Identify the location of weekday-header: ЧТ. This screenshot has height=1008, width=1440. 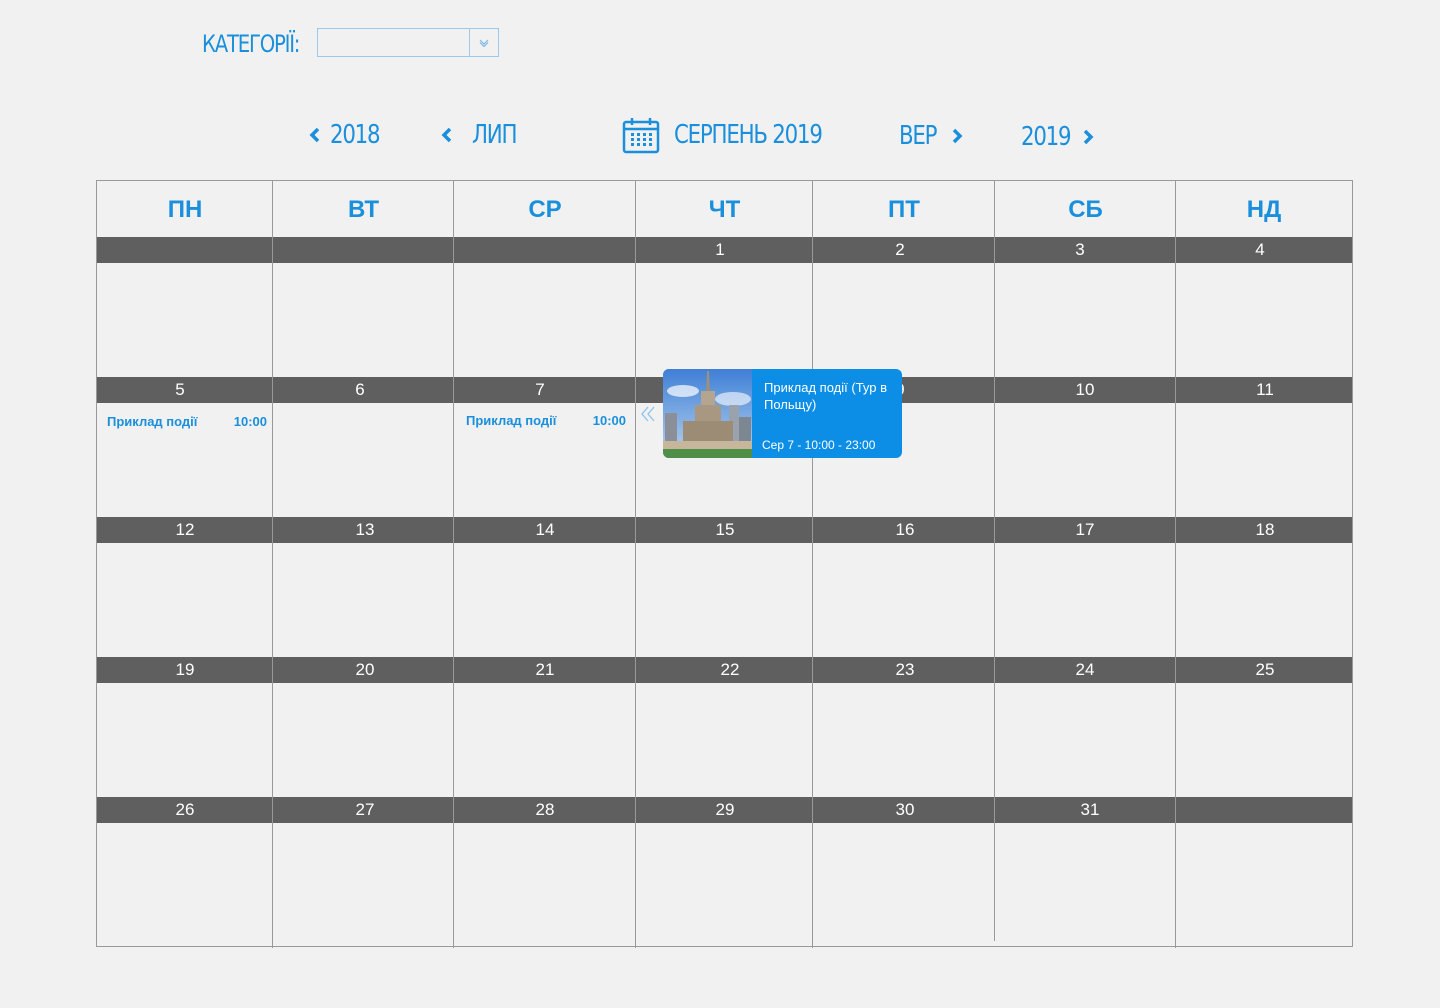
(724, 209).